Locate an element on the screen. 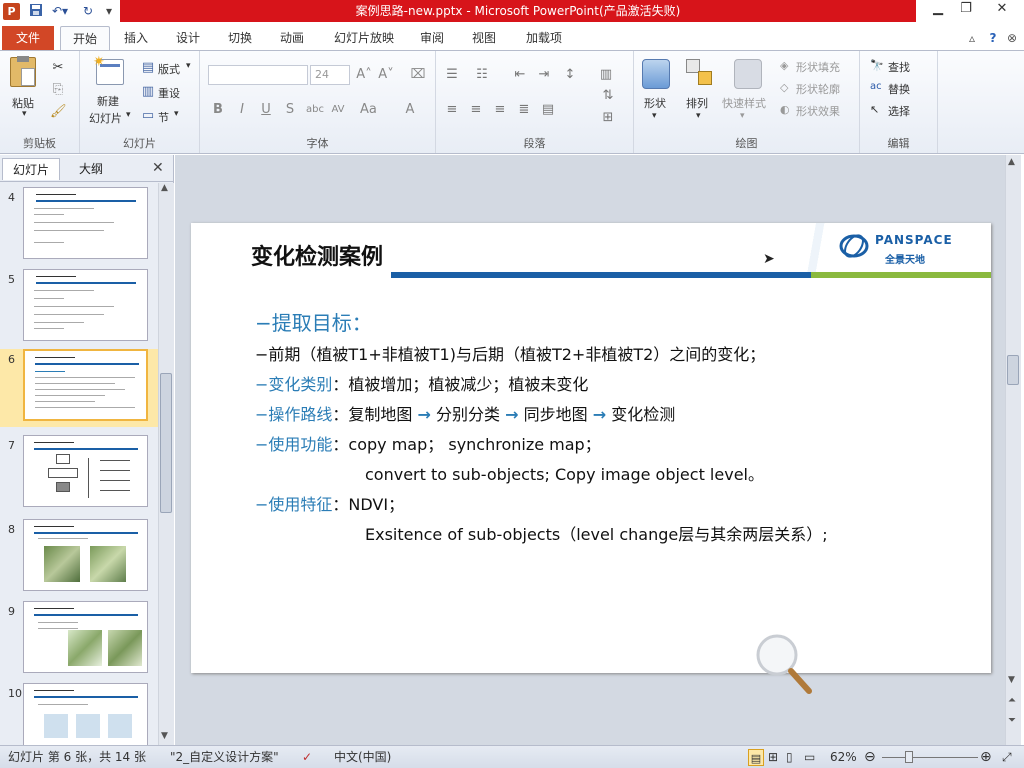  fit-to-window-icon: ⤢ is located at coordinates (1007, 757).